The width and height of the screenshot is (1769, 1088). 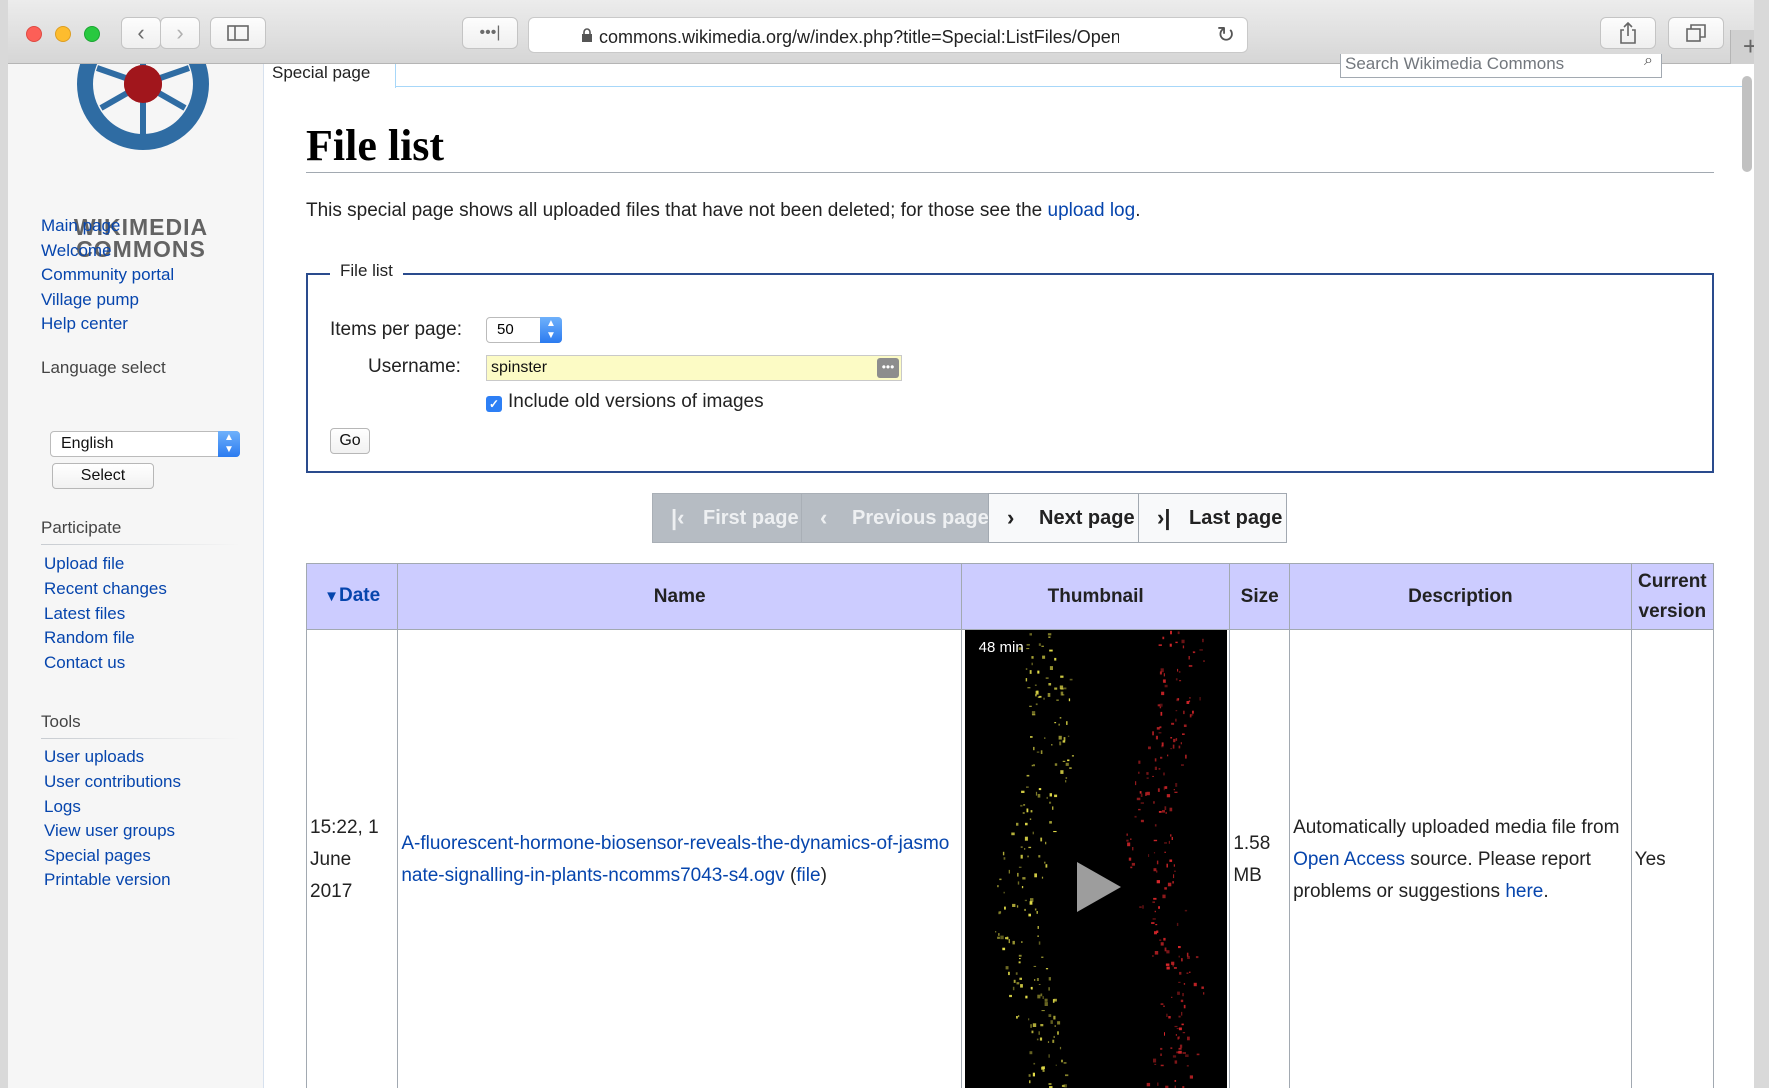 What do you see at coordinates (1092, 210) in the screenshot?
I see `upload-log-link: upload log` at bounding box center [1092, 210].